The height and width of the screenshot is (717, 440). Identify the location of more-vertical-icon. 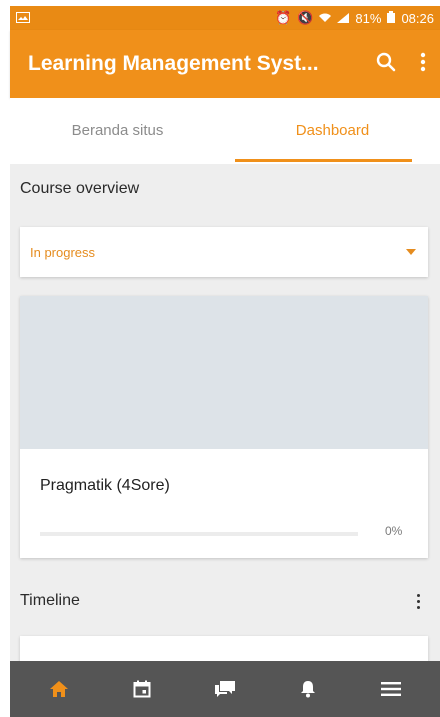
(423, 64).